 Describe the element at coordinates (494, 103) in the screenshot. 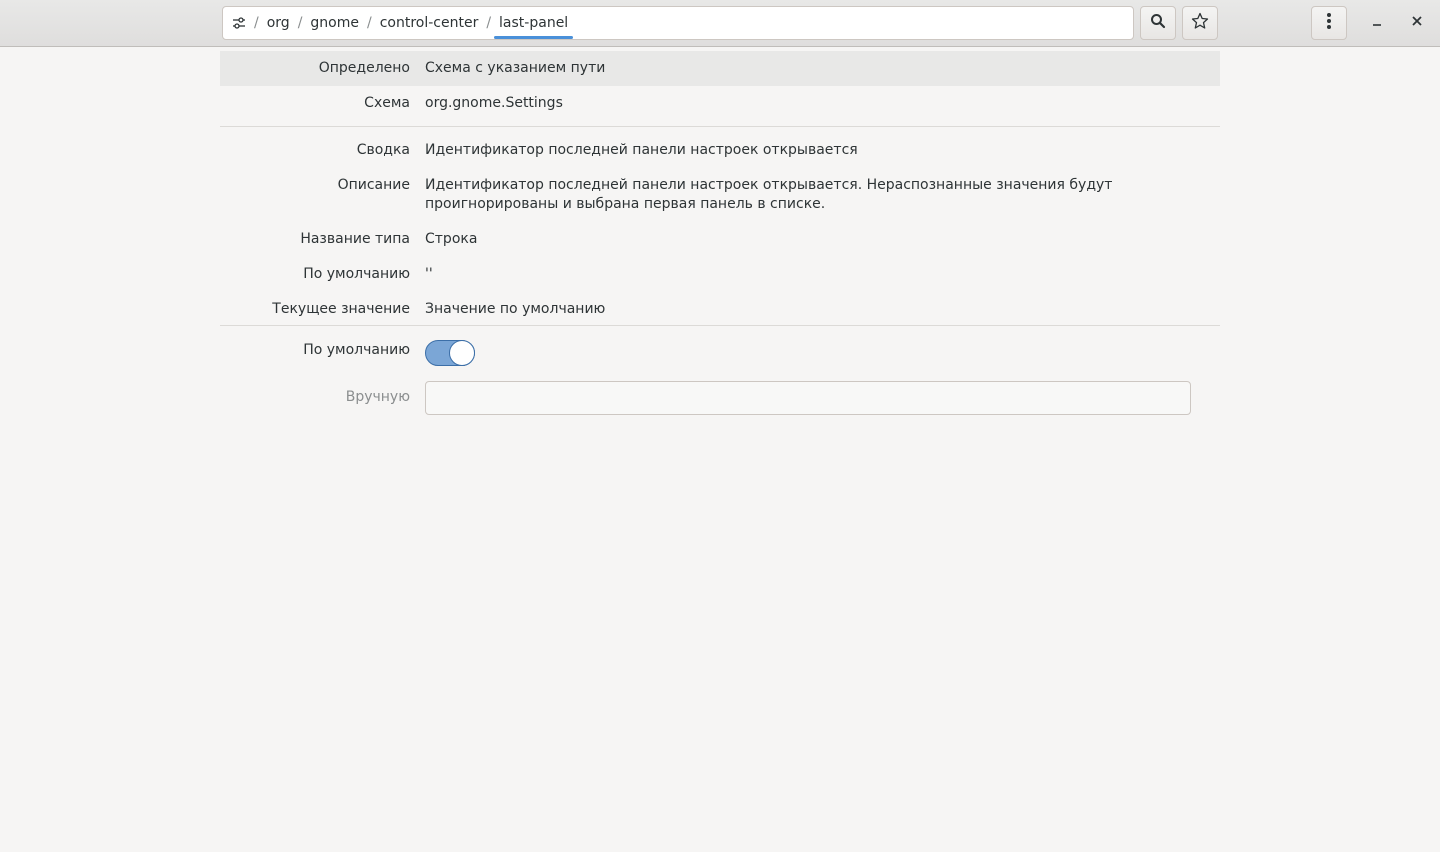

I see `schema-value: org.gnome.Settings` at that location.